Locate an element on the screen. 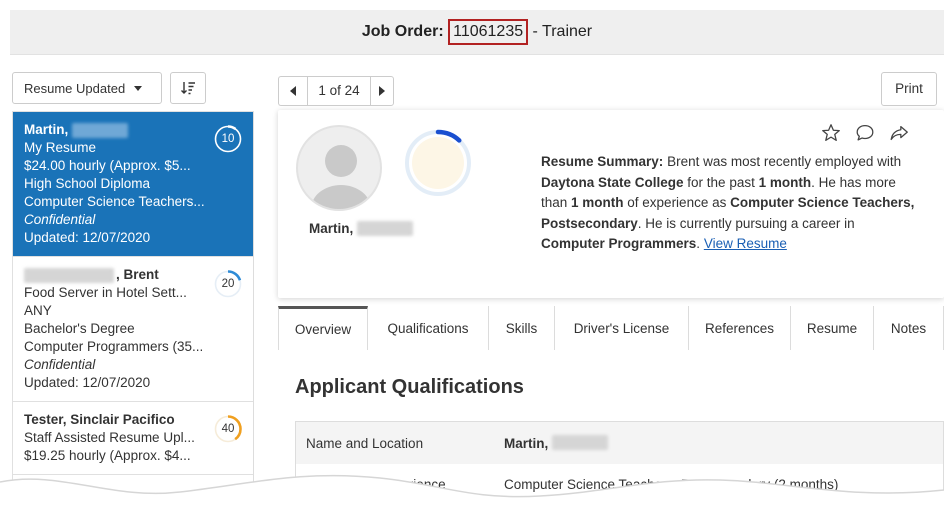 The height and width of the screenshot is (521, 944). job-order-label: Job Order: is located at coordinates (402, 31).